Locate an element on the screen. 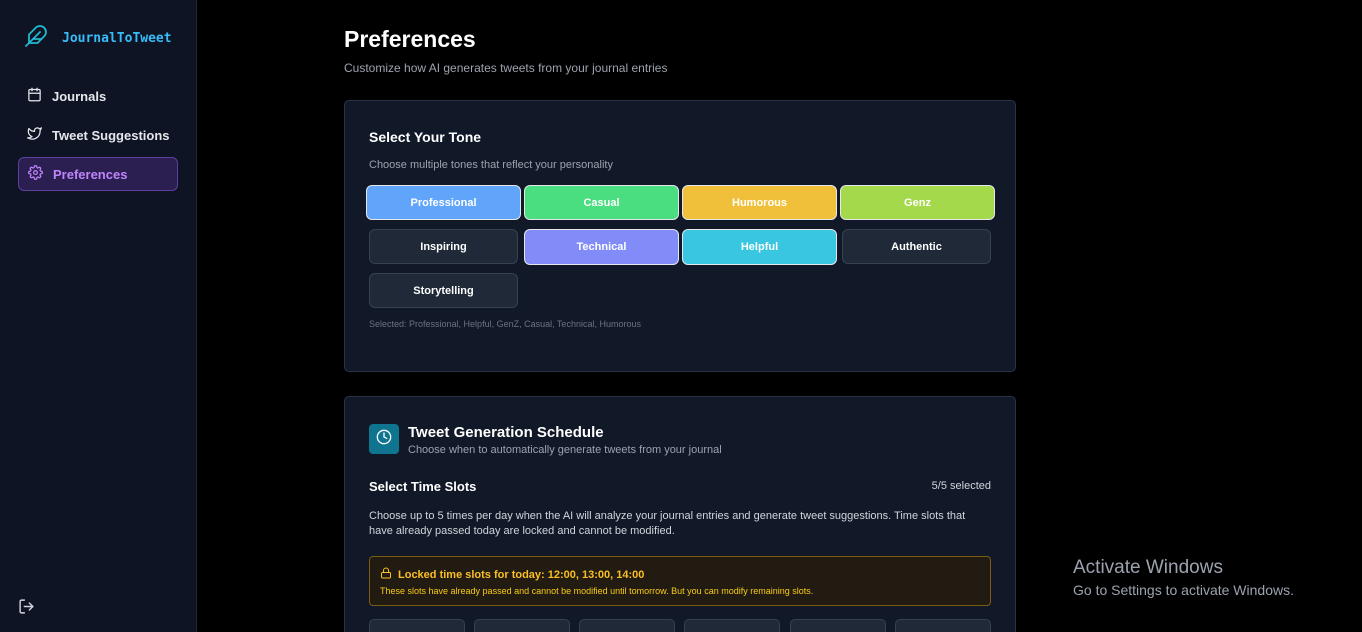  time-slots-title: Select Time Slots is located at coordinates (423, 486).